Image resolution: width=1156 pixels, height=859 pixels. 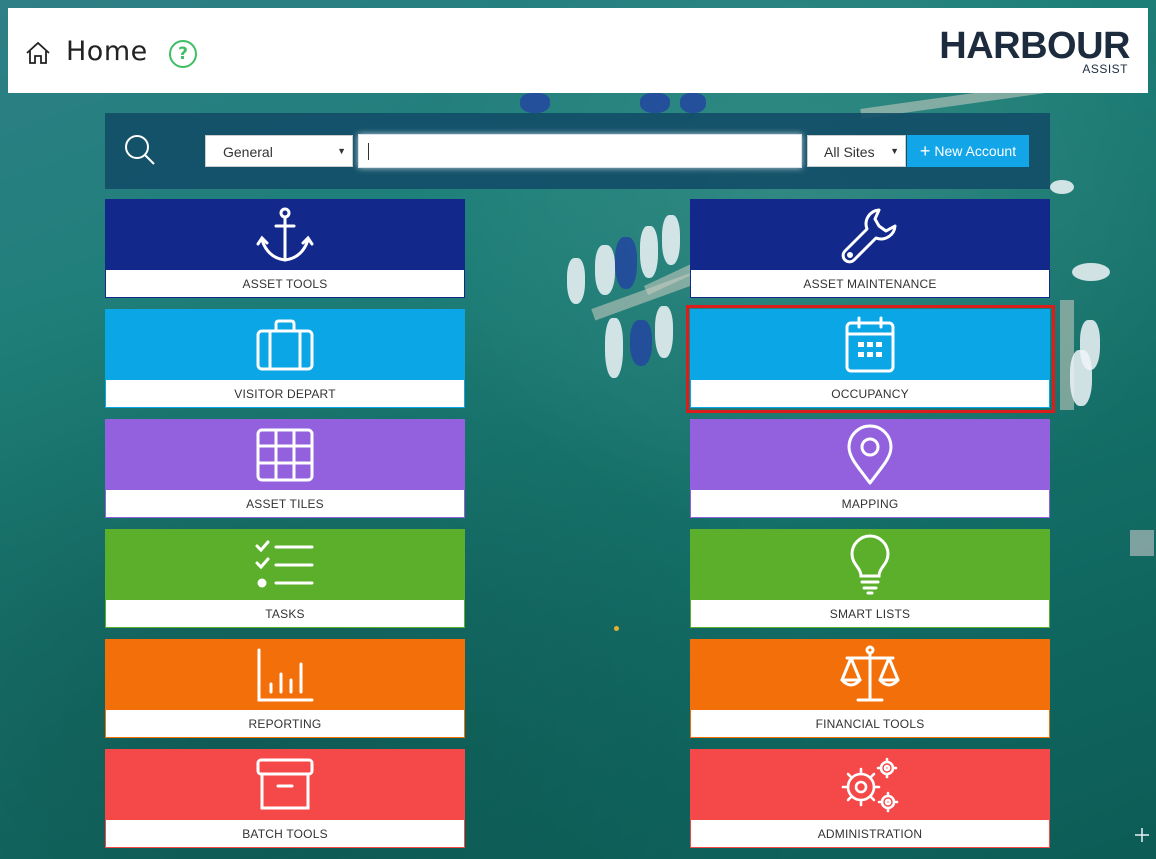 What do you see at coordinates (849, 152) in the screenshot?
I see `site-select-value: All Sites` at bounding box center [849, 152].